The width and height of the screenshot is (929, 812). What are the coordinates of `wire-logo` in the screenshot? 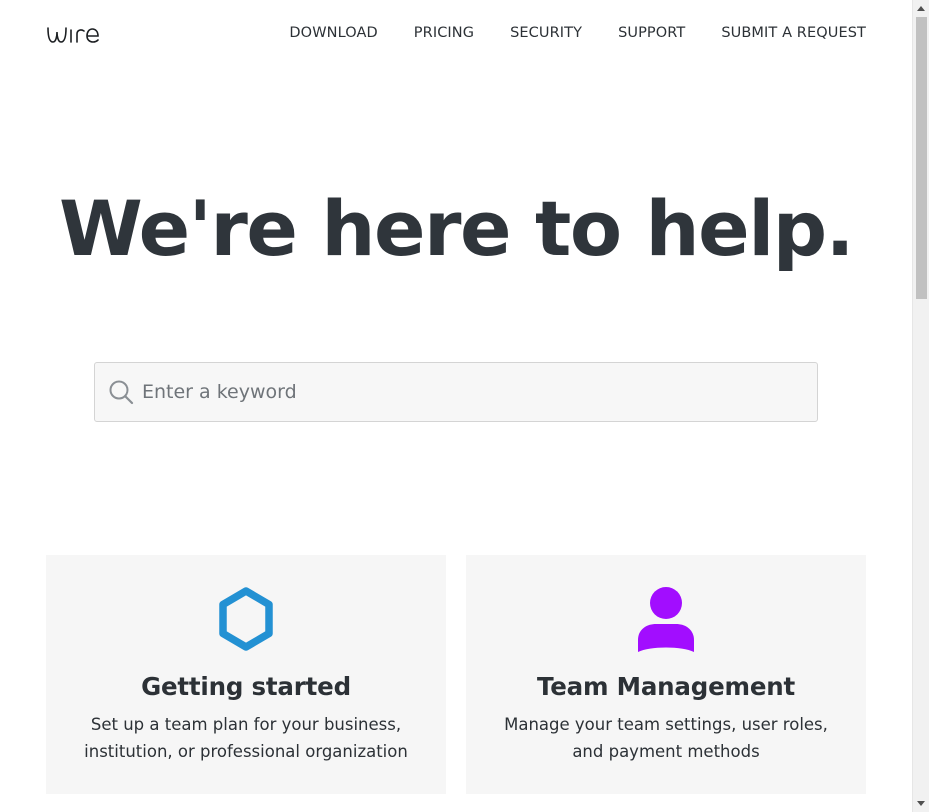 It's located at (73, 34).